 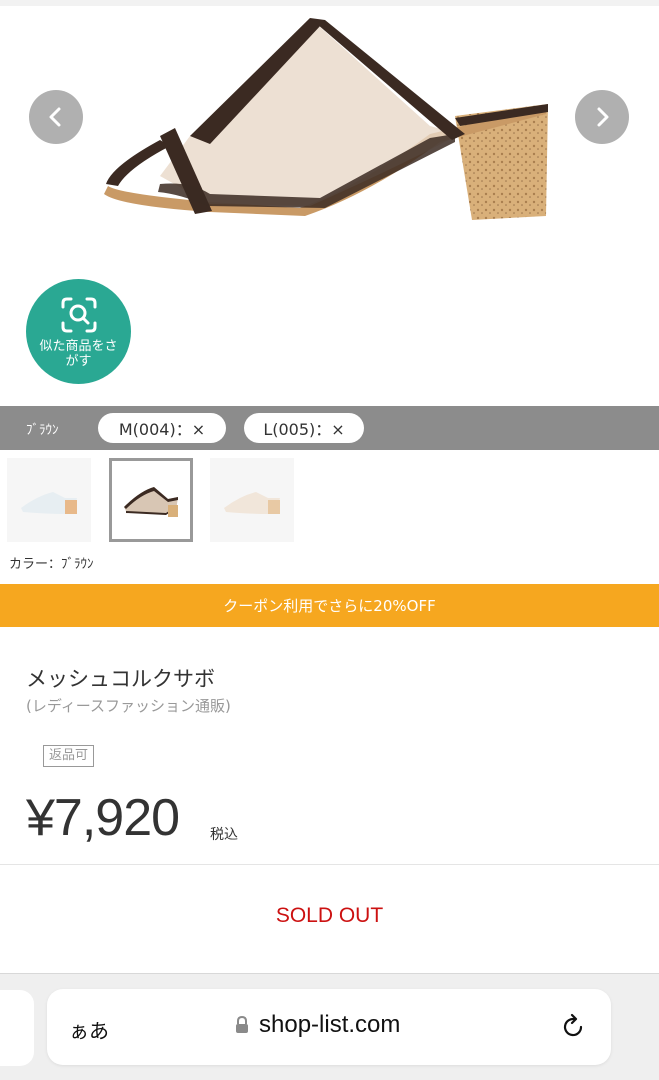 I want to click on product-subtitle: (レディースファッション通販), so click(x=128, y=706).